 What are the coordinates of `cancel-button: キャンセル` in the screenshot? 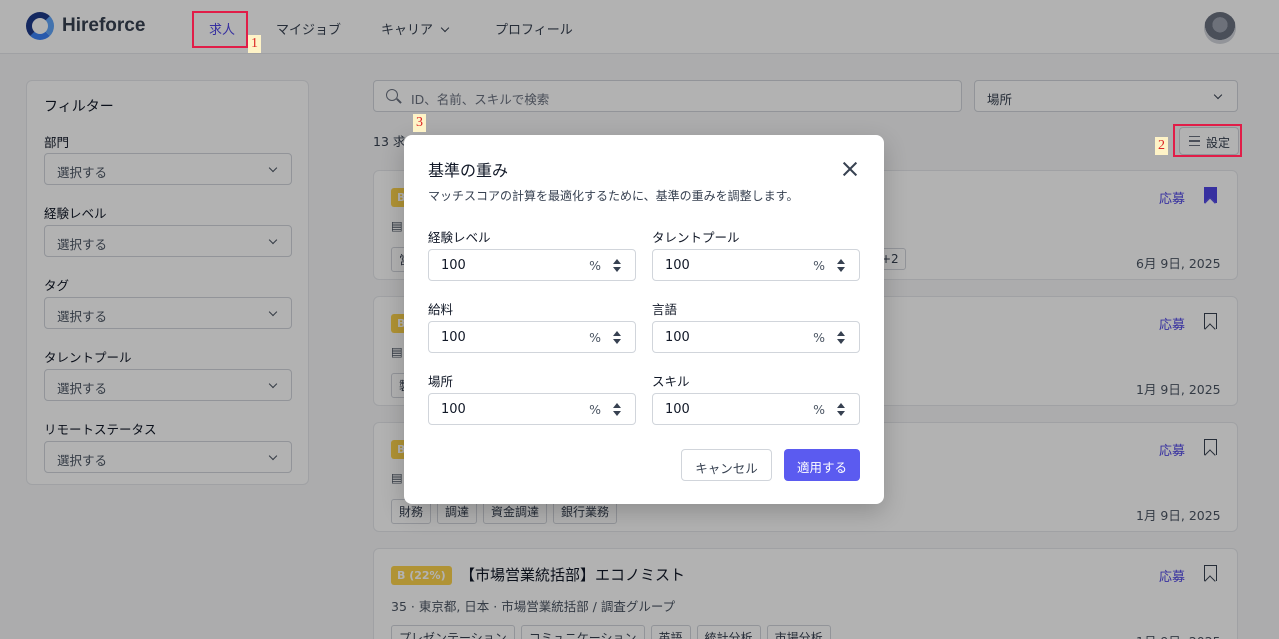 It's located at (726, 465).